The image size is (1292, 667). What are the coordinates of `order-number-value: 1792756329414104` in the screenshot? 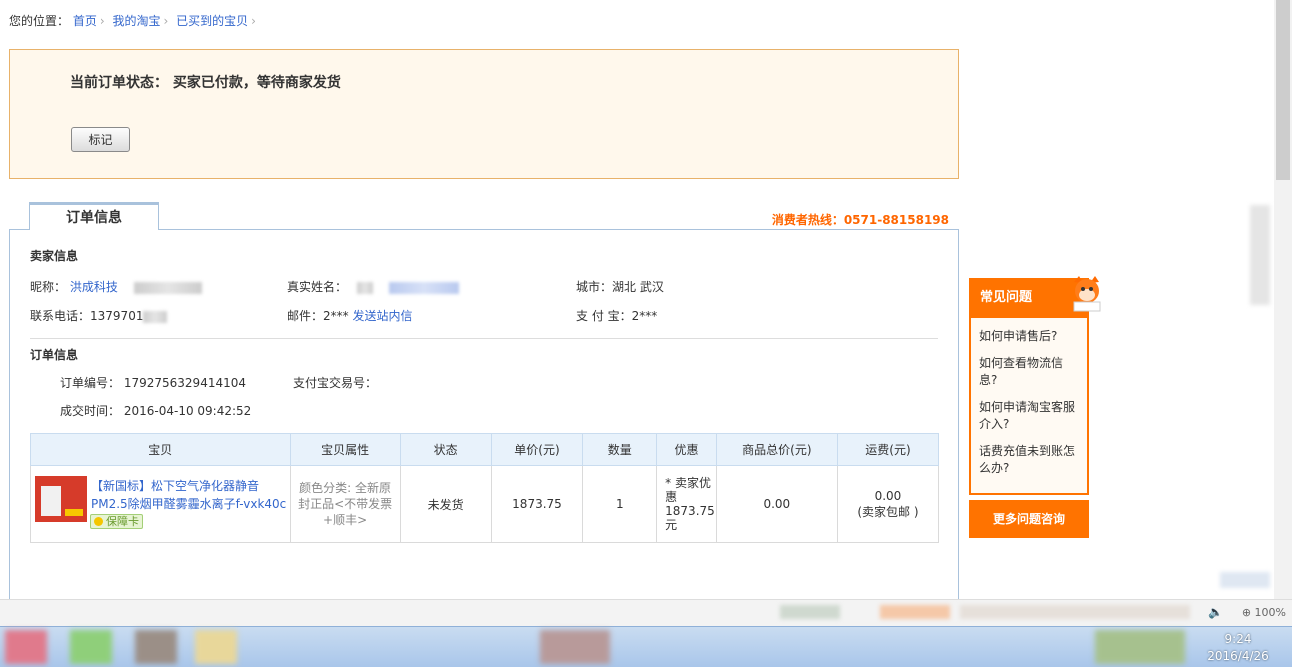 It's located at (184, 383).